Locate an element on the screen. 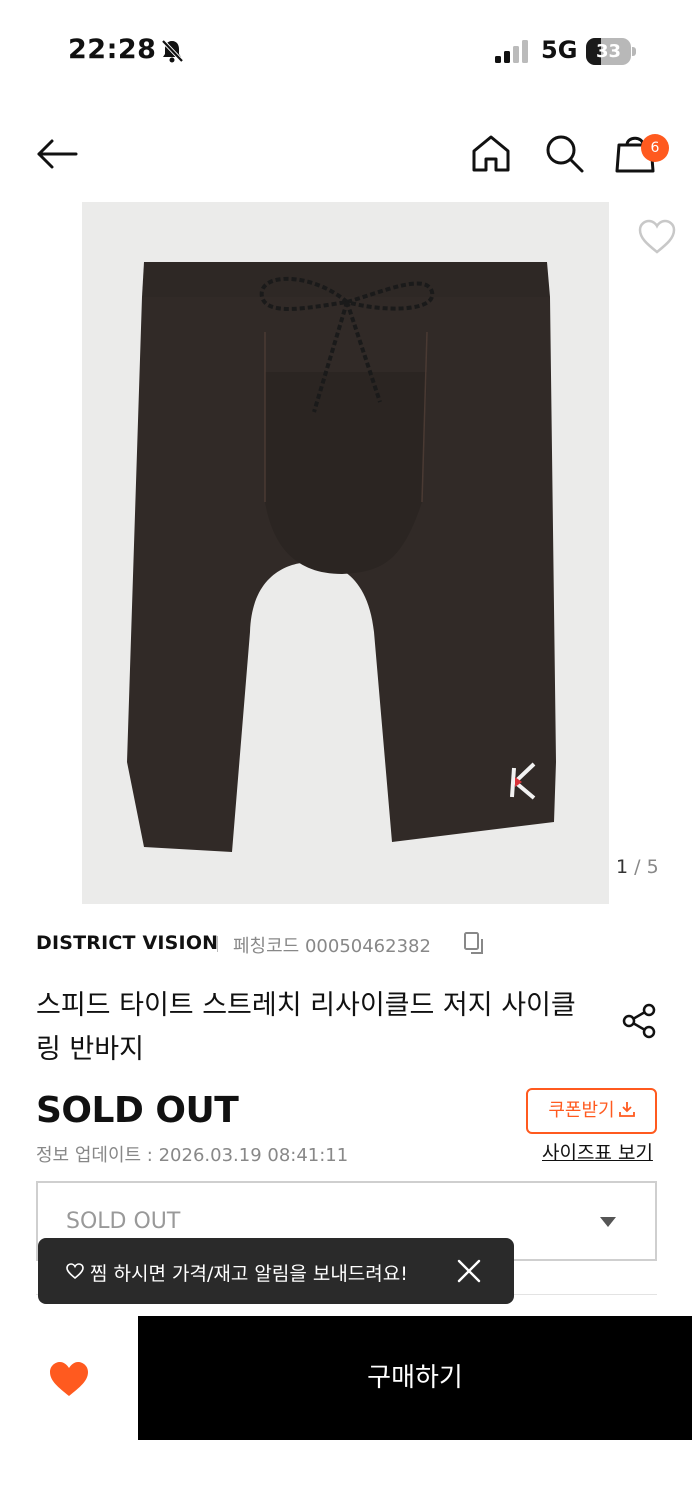  share-icon is located at coordinates (639, 1021).